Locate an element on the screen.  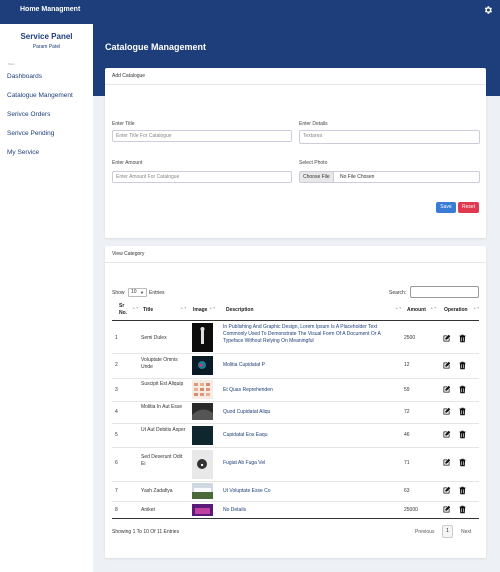
title-label: Enter Title is located at coordinates (123, 124).